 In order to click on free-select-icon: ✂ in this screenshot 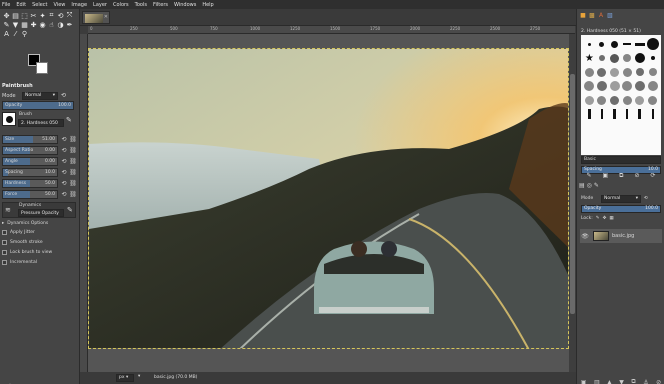, I will do `click(33, 15)`.